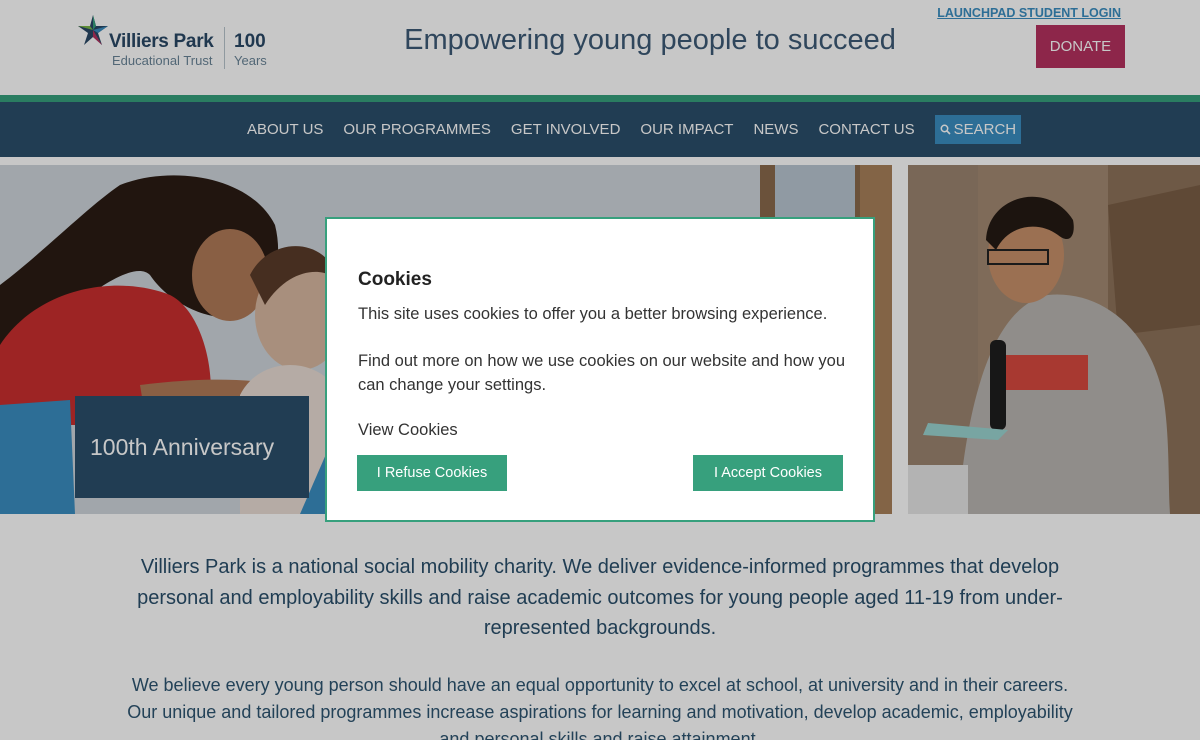  Describe the element at coordinates (432, 473) in the screenshot. I see `refuse-cookies-button: I Refuse Cookies` at that location.